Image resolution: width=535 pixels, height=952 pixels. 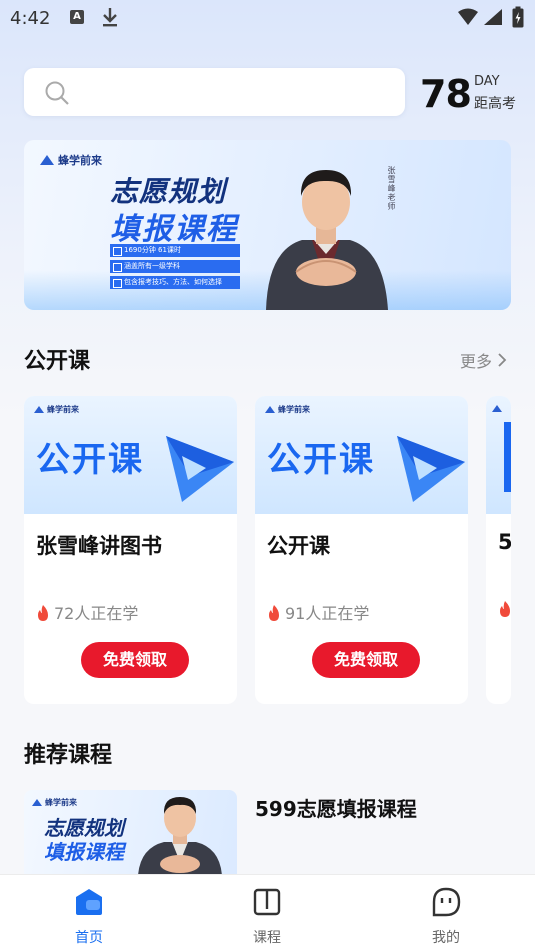 I want to click on tab-label: 首页, so click(x=89, y=938).